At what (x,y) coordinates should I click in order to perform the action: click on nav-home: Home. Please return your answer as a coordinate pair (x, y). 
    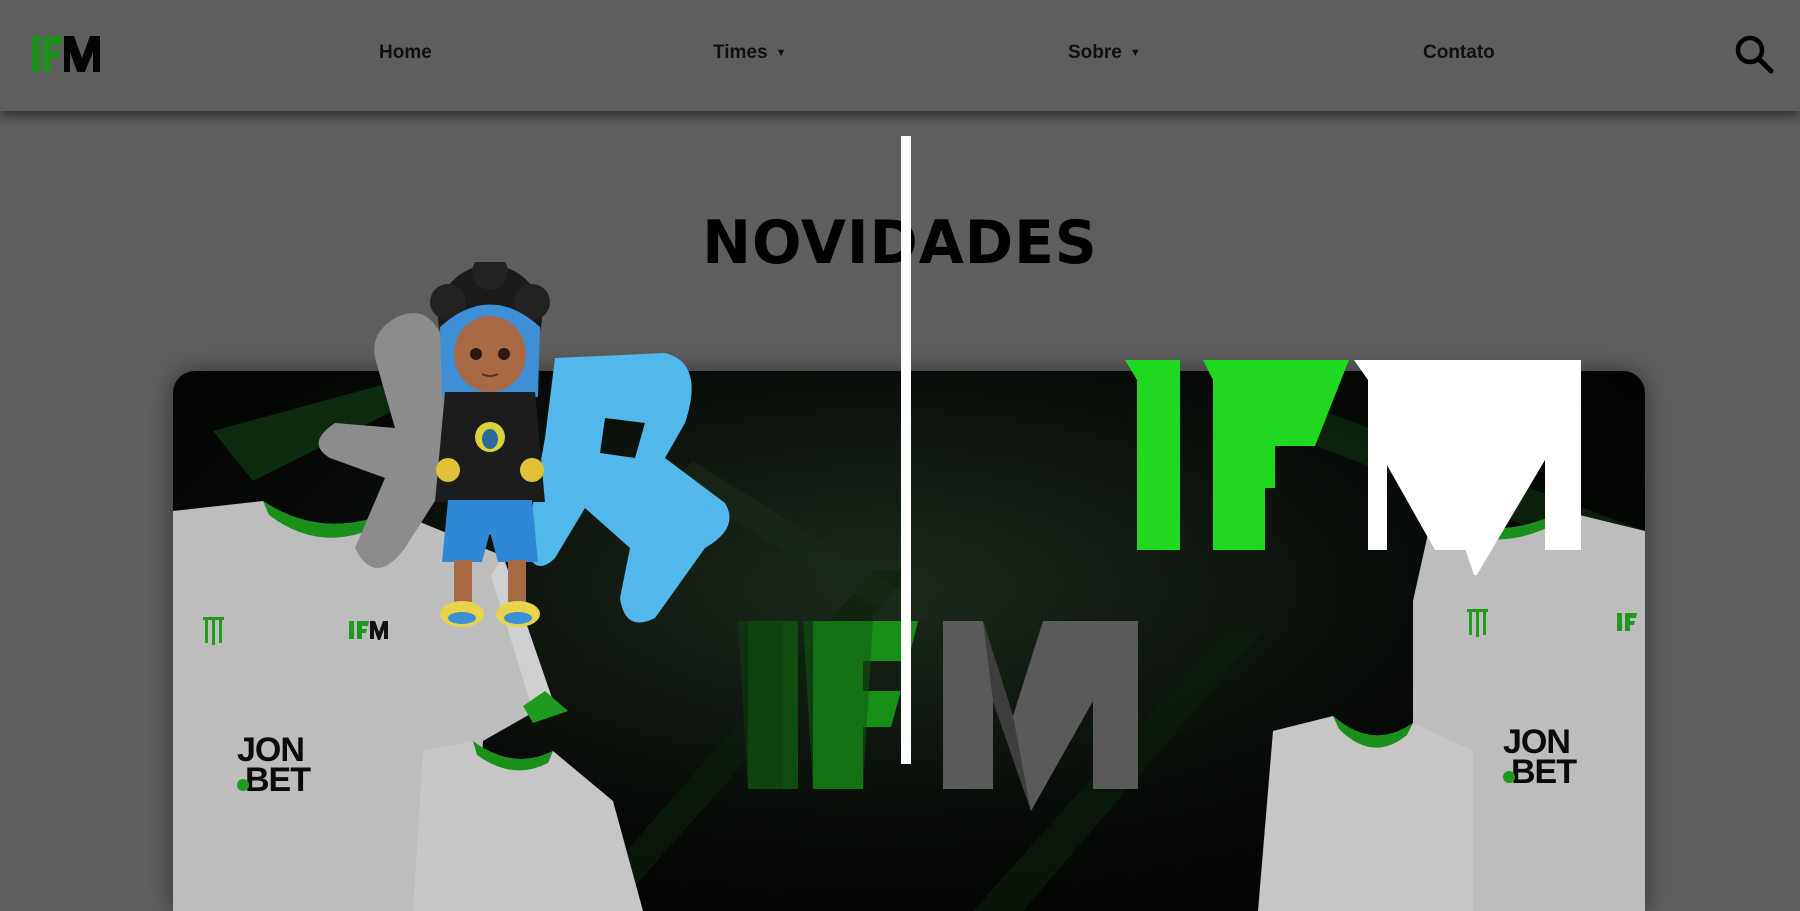
    Looking at the image, I should click on (405, 53).